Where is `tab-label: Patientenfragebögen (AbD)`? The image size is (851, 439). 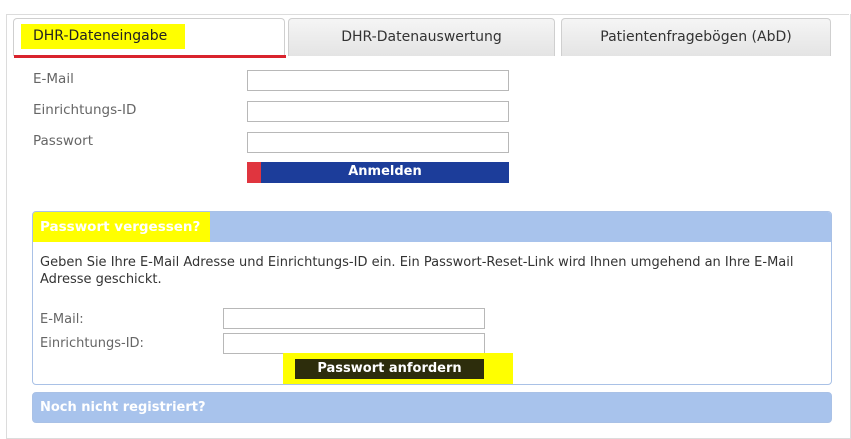
tab-label: Patientenfragebögen (AbD) is located at coordinates (696, 37).